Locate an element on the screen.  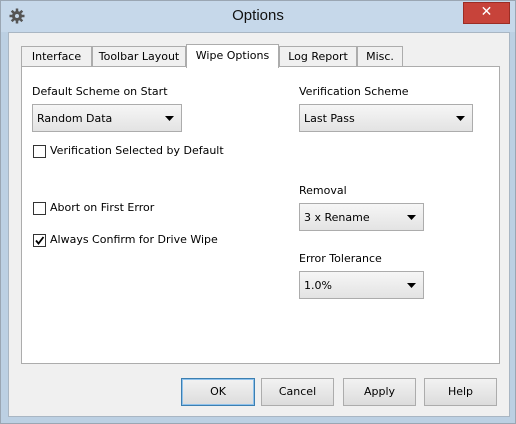
always-confirm-checkbox: Always Confirm for Drive Wipe is located at coordinates (133, 241).